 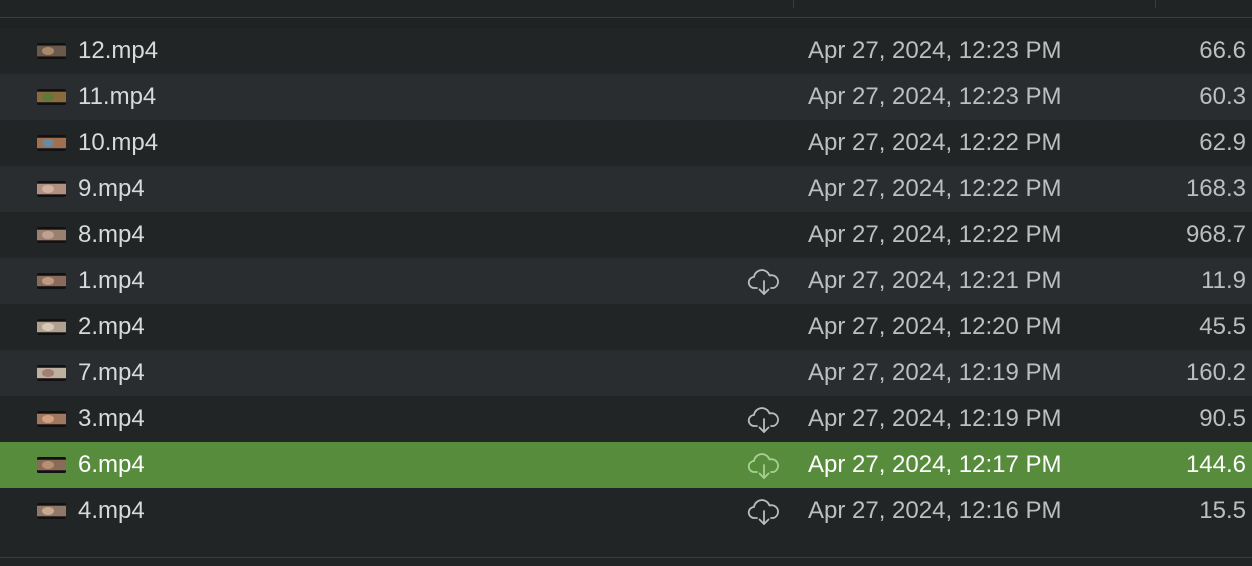 What do you see at coordinates (1222, 510) in the screenshot?
I see `file-size: 15.5` at bounding box center [1222, 510].